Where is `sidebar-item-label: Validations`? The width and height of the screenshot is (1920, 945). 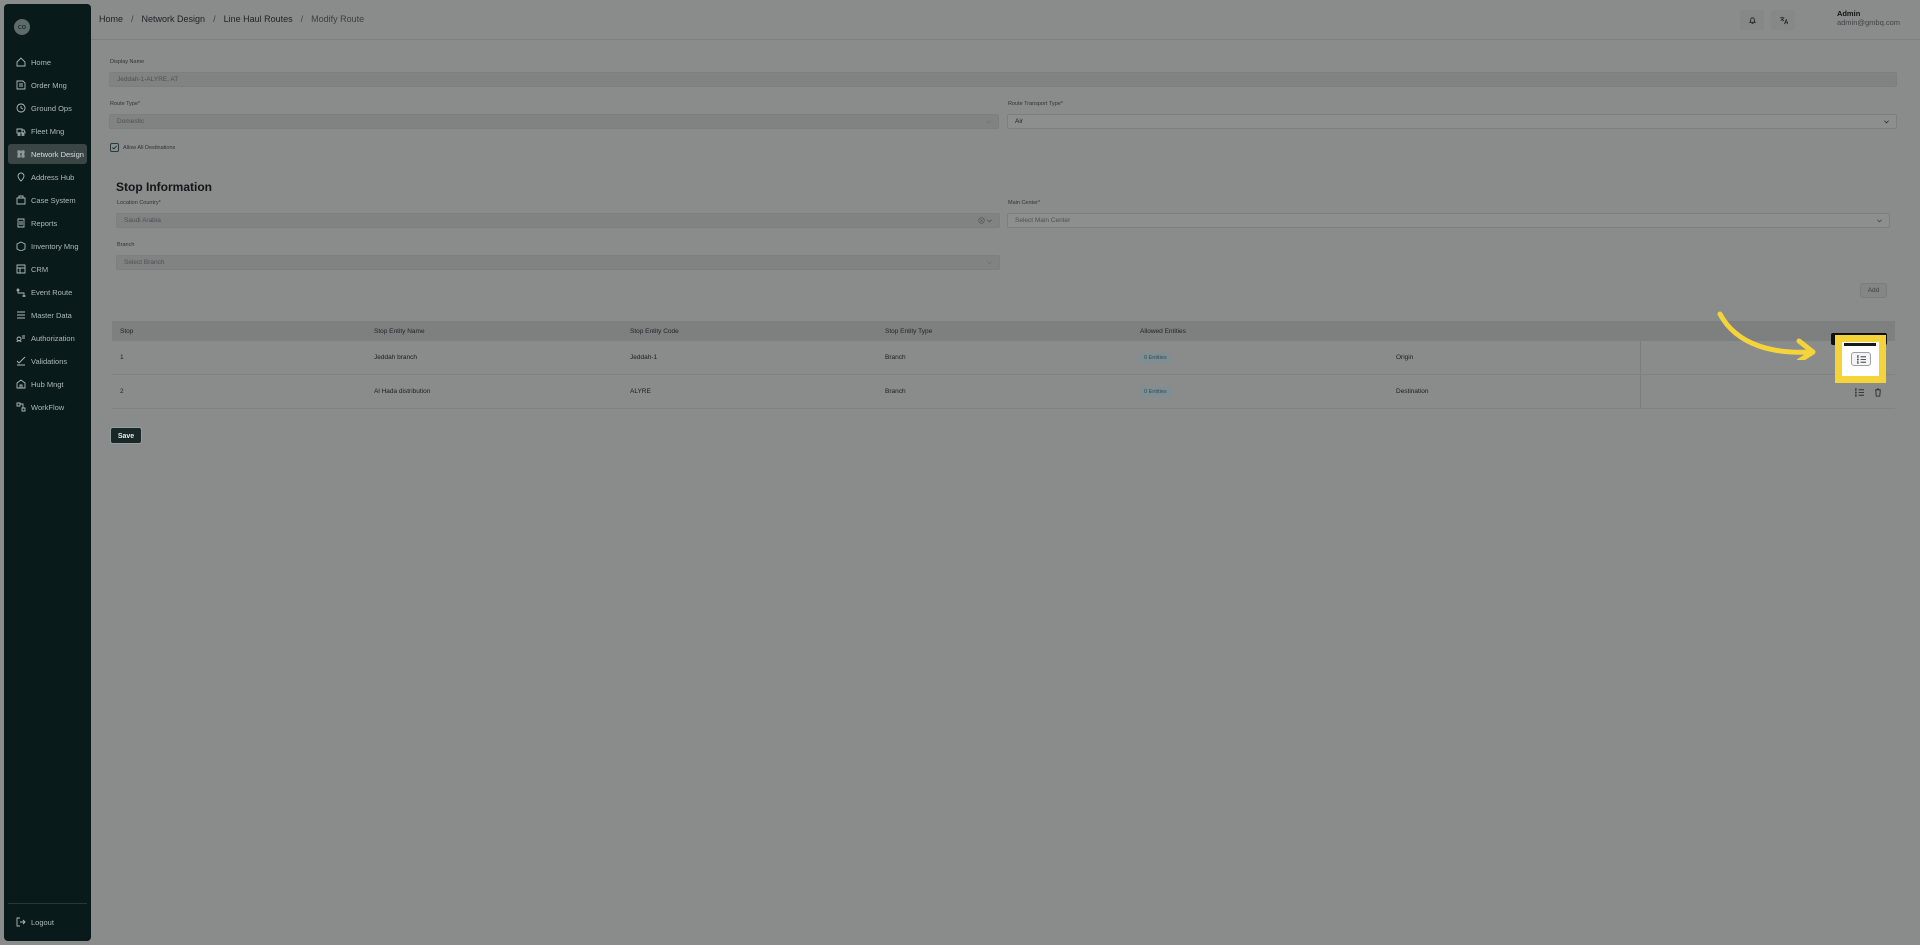
sidebar-item-label: Validations is located at coordinates (49, 361).